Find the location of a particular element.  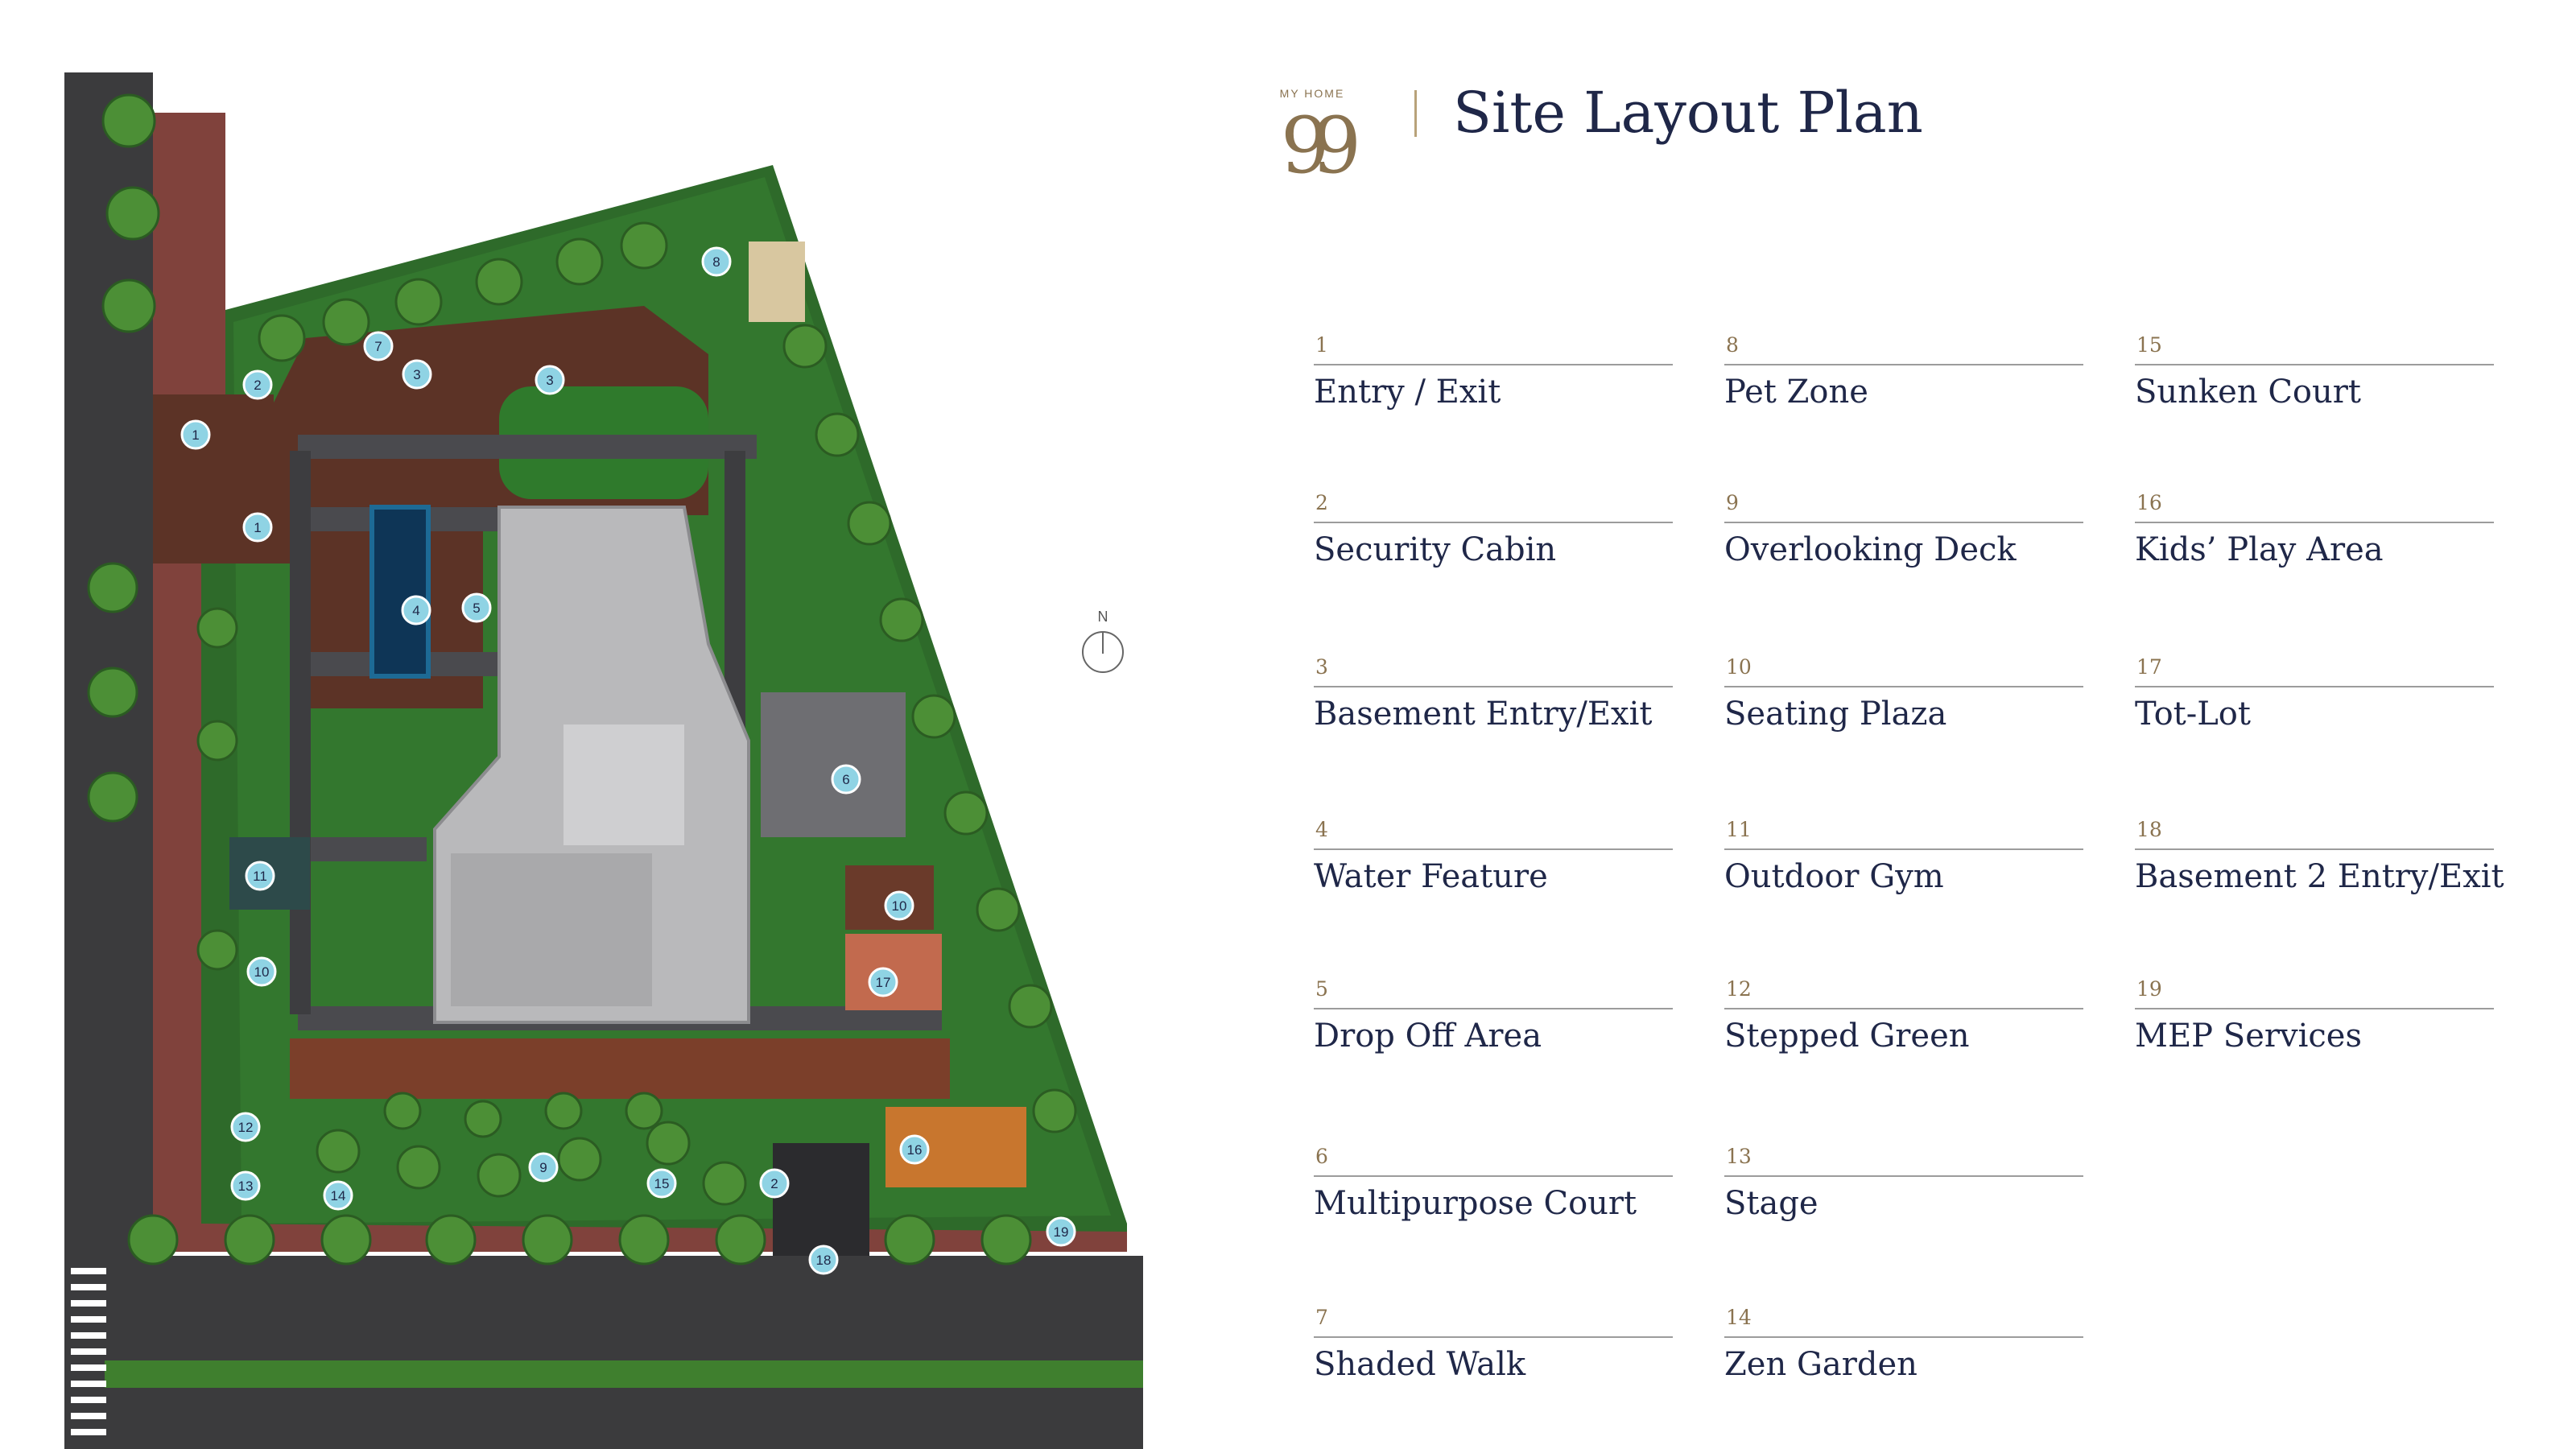

svg-text: 16 is located at coordinates (915, 1150).